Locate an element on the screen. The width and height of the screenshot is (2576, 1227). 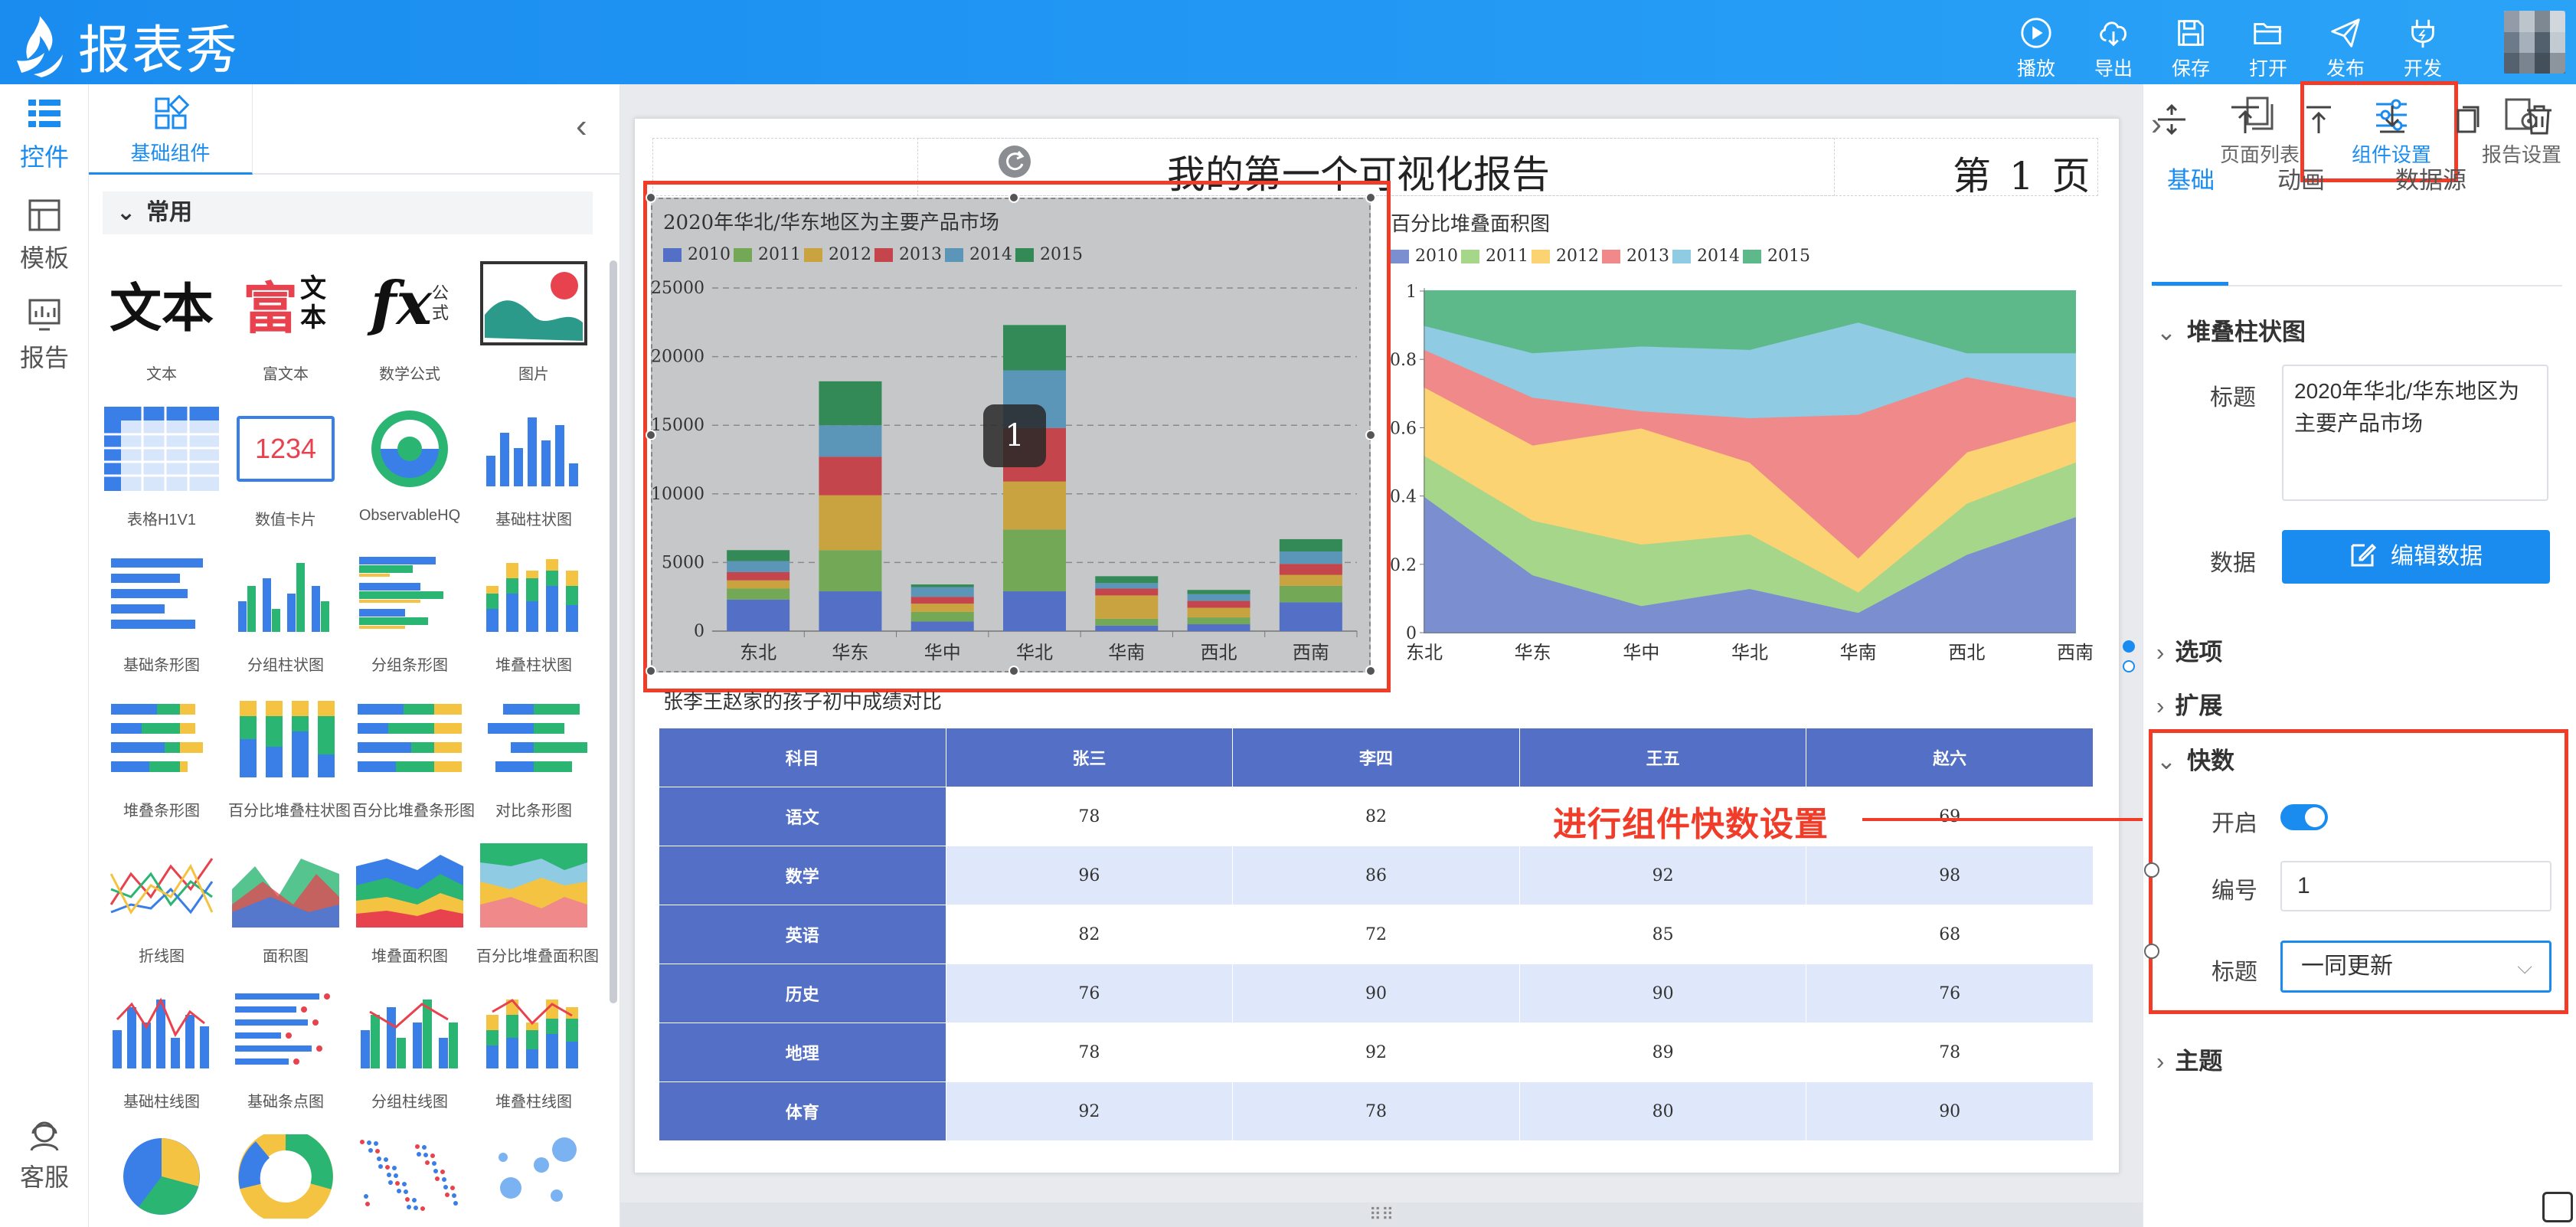
section-theme: › 主题 is located at coordinates (2189, 1059).